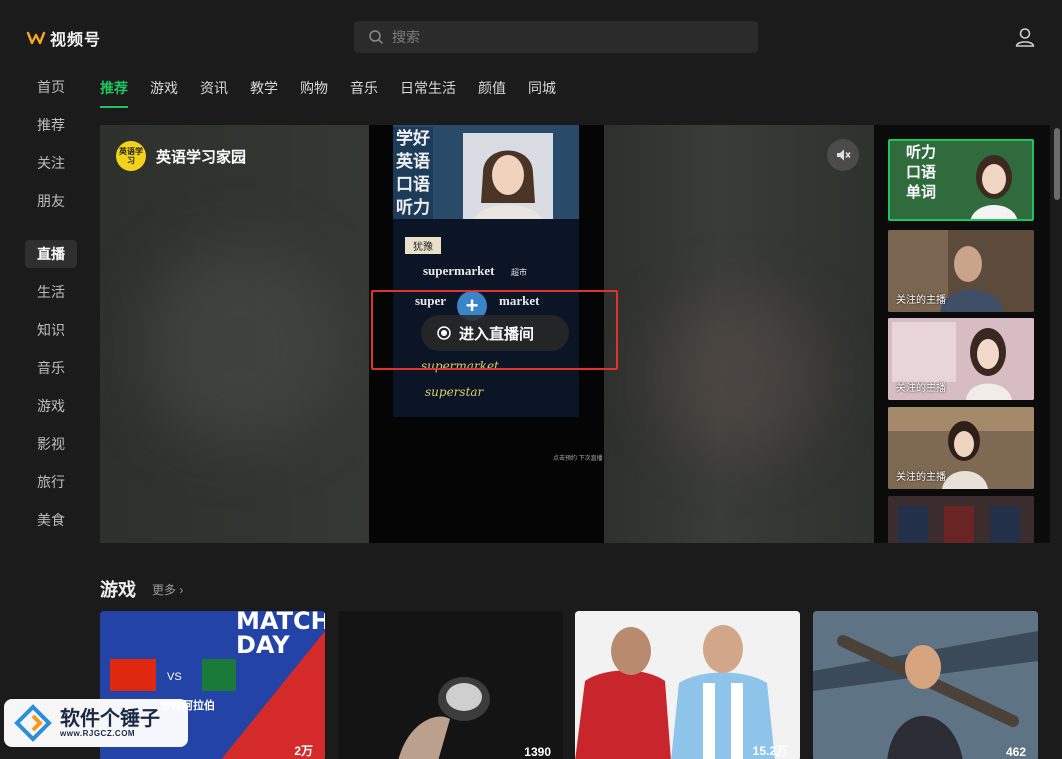 This screenshot has height=759, width=1062. I want to click on live-room-thumb, so click(961, 519).